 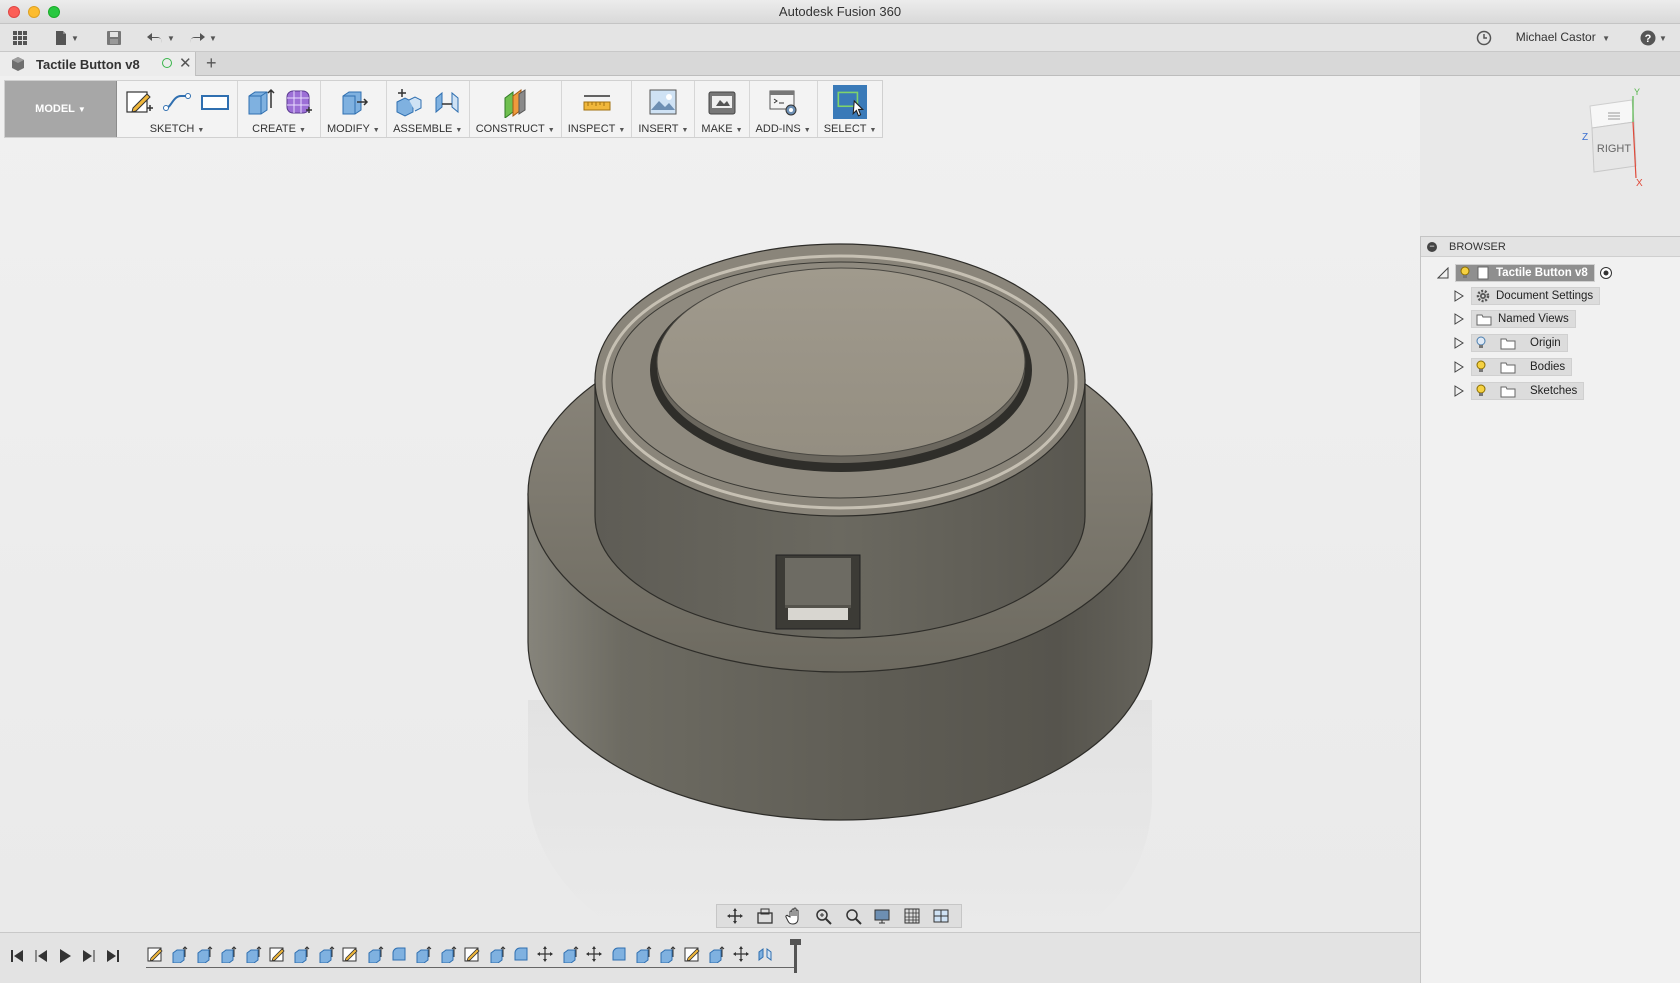 I want to click on scripts-icon, so click(x=783, y=102).